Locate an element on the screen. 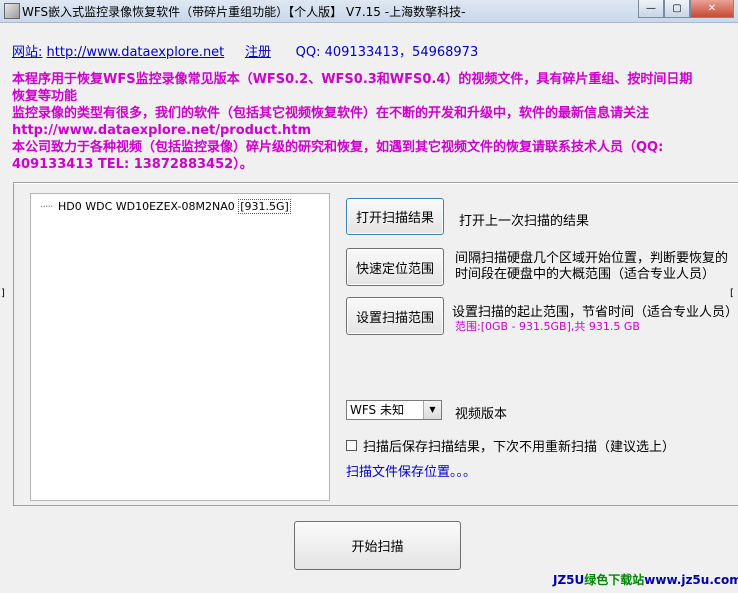 Image resolution: width=738 pixels, height=593 pixels. right-edge-mark: [ is located at coordinates (732, 293).